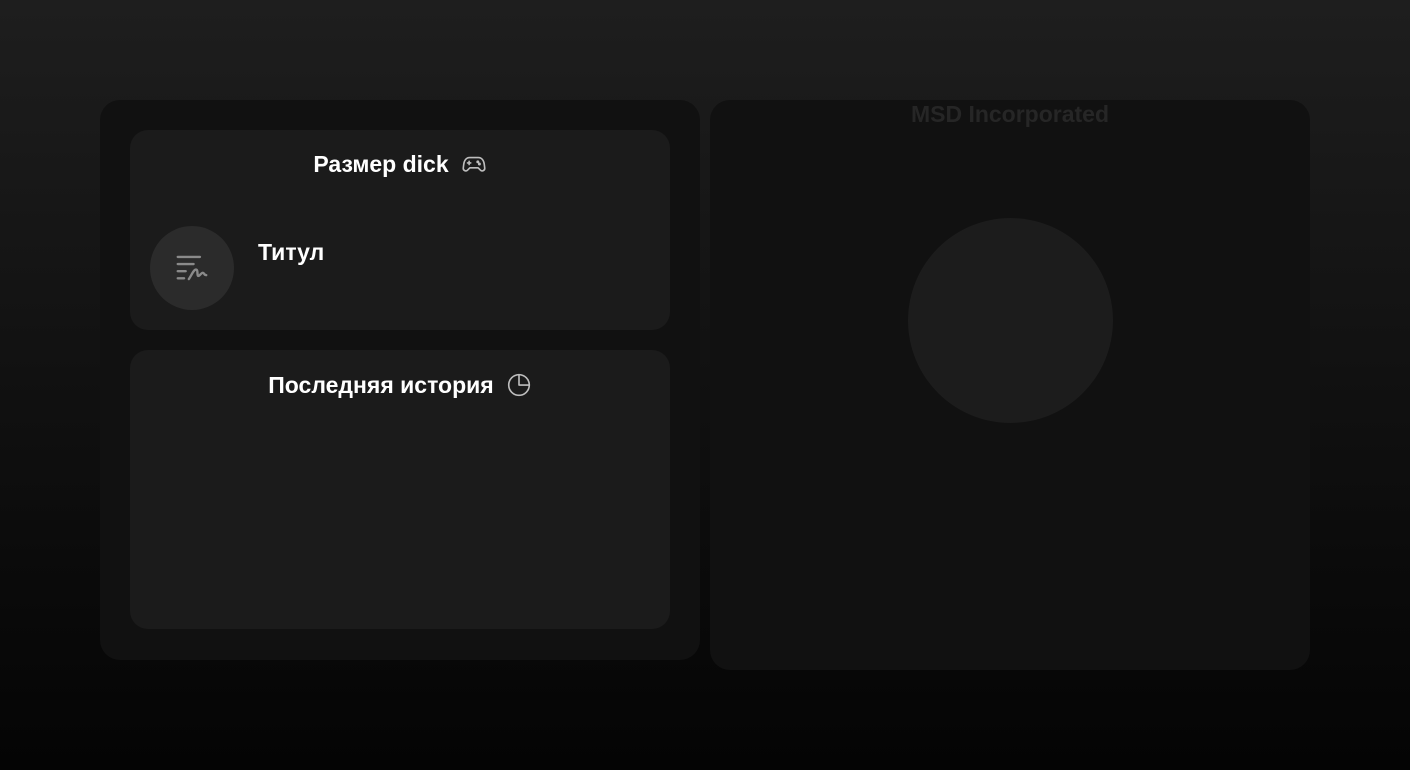  I want to click on profile-avatar-placeholder, so click(1010, 320).